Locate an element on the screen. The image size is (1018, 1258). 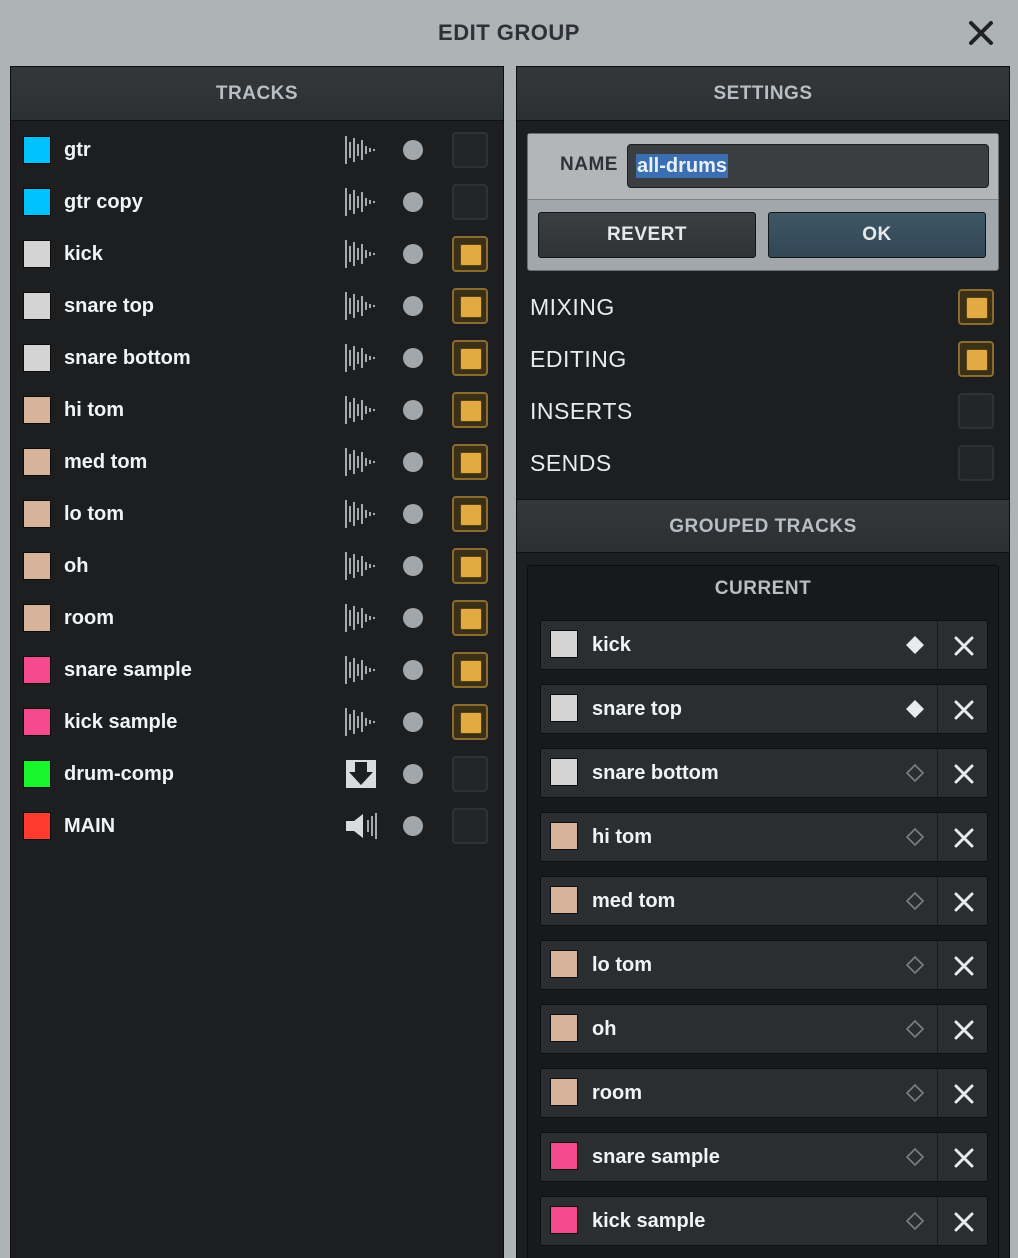
track-name: hi tom is located at coordinates (94, 410).